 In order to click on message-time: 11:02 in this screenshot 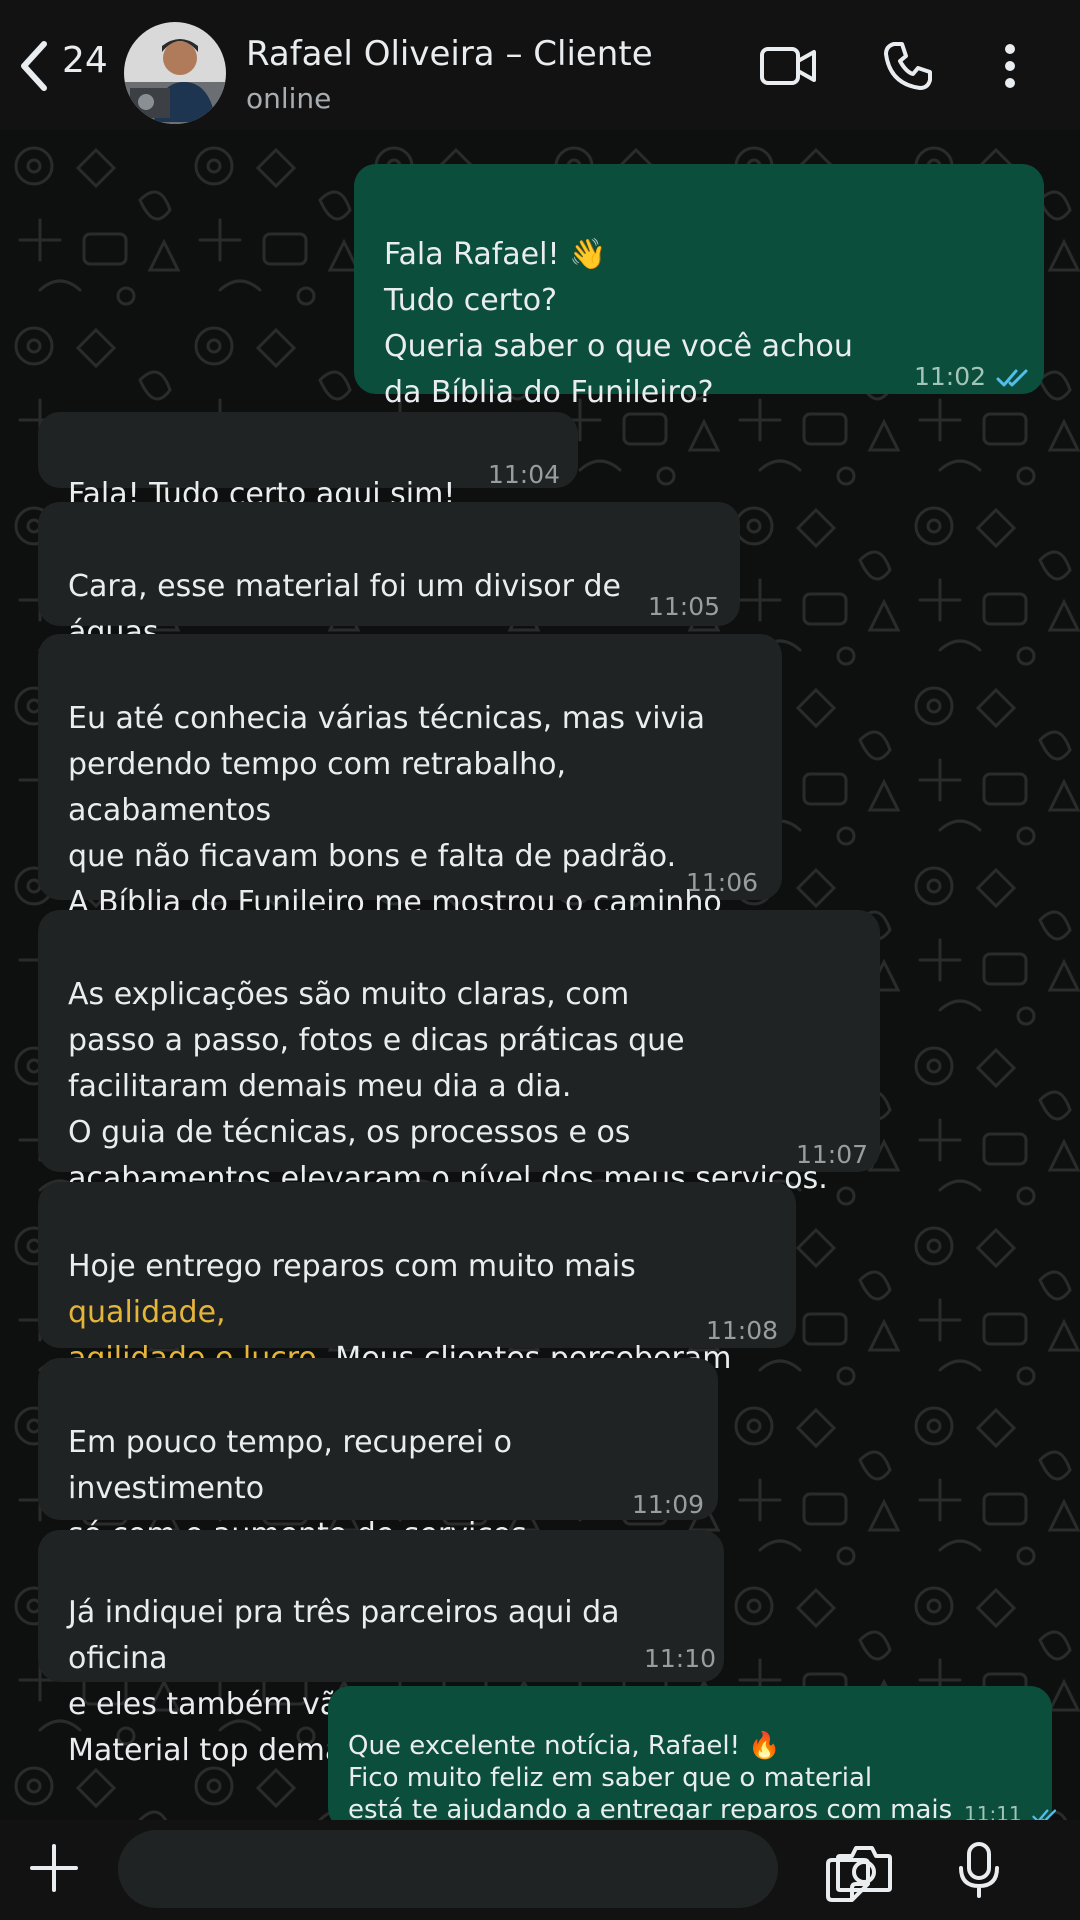, I will do `click(972, 377)`.